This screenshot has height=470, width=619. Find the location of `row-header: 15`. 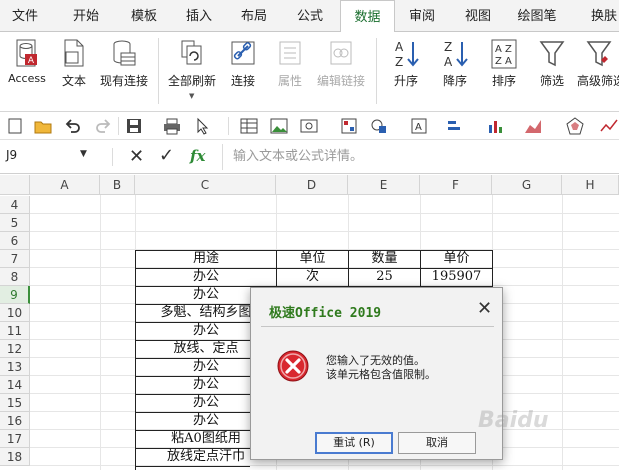

row-header: 15 is located at coordinates (15, 403).